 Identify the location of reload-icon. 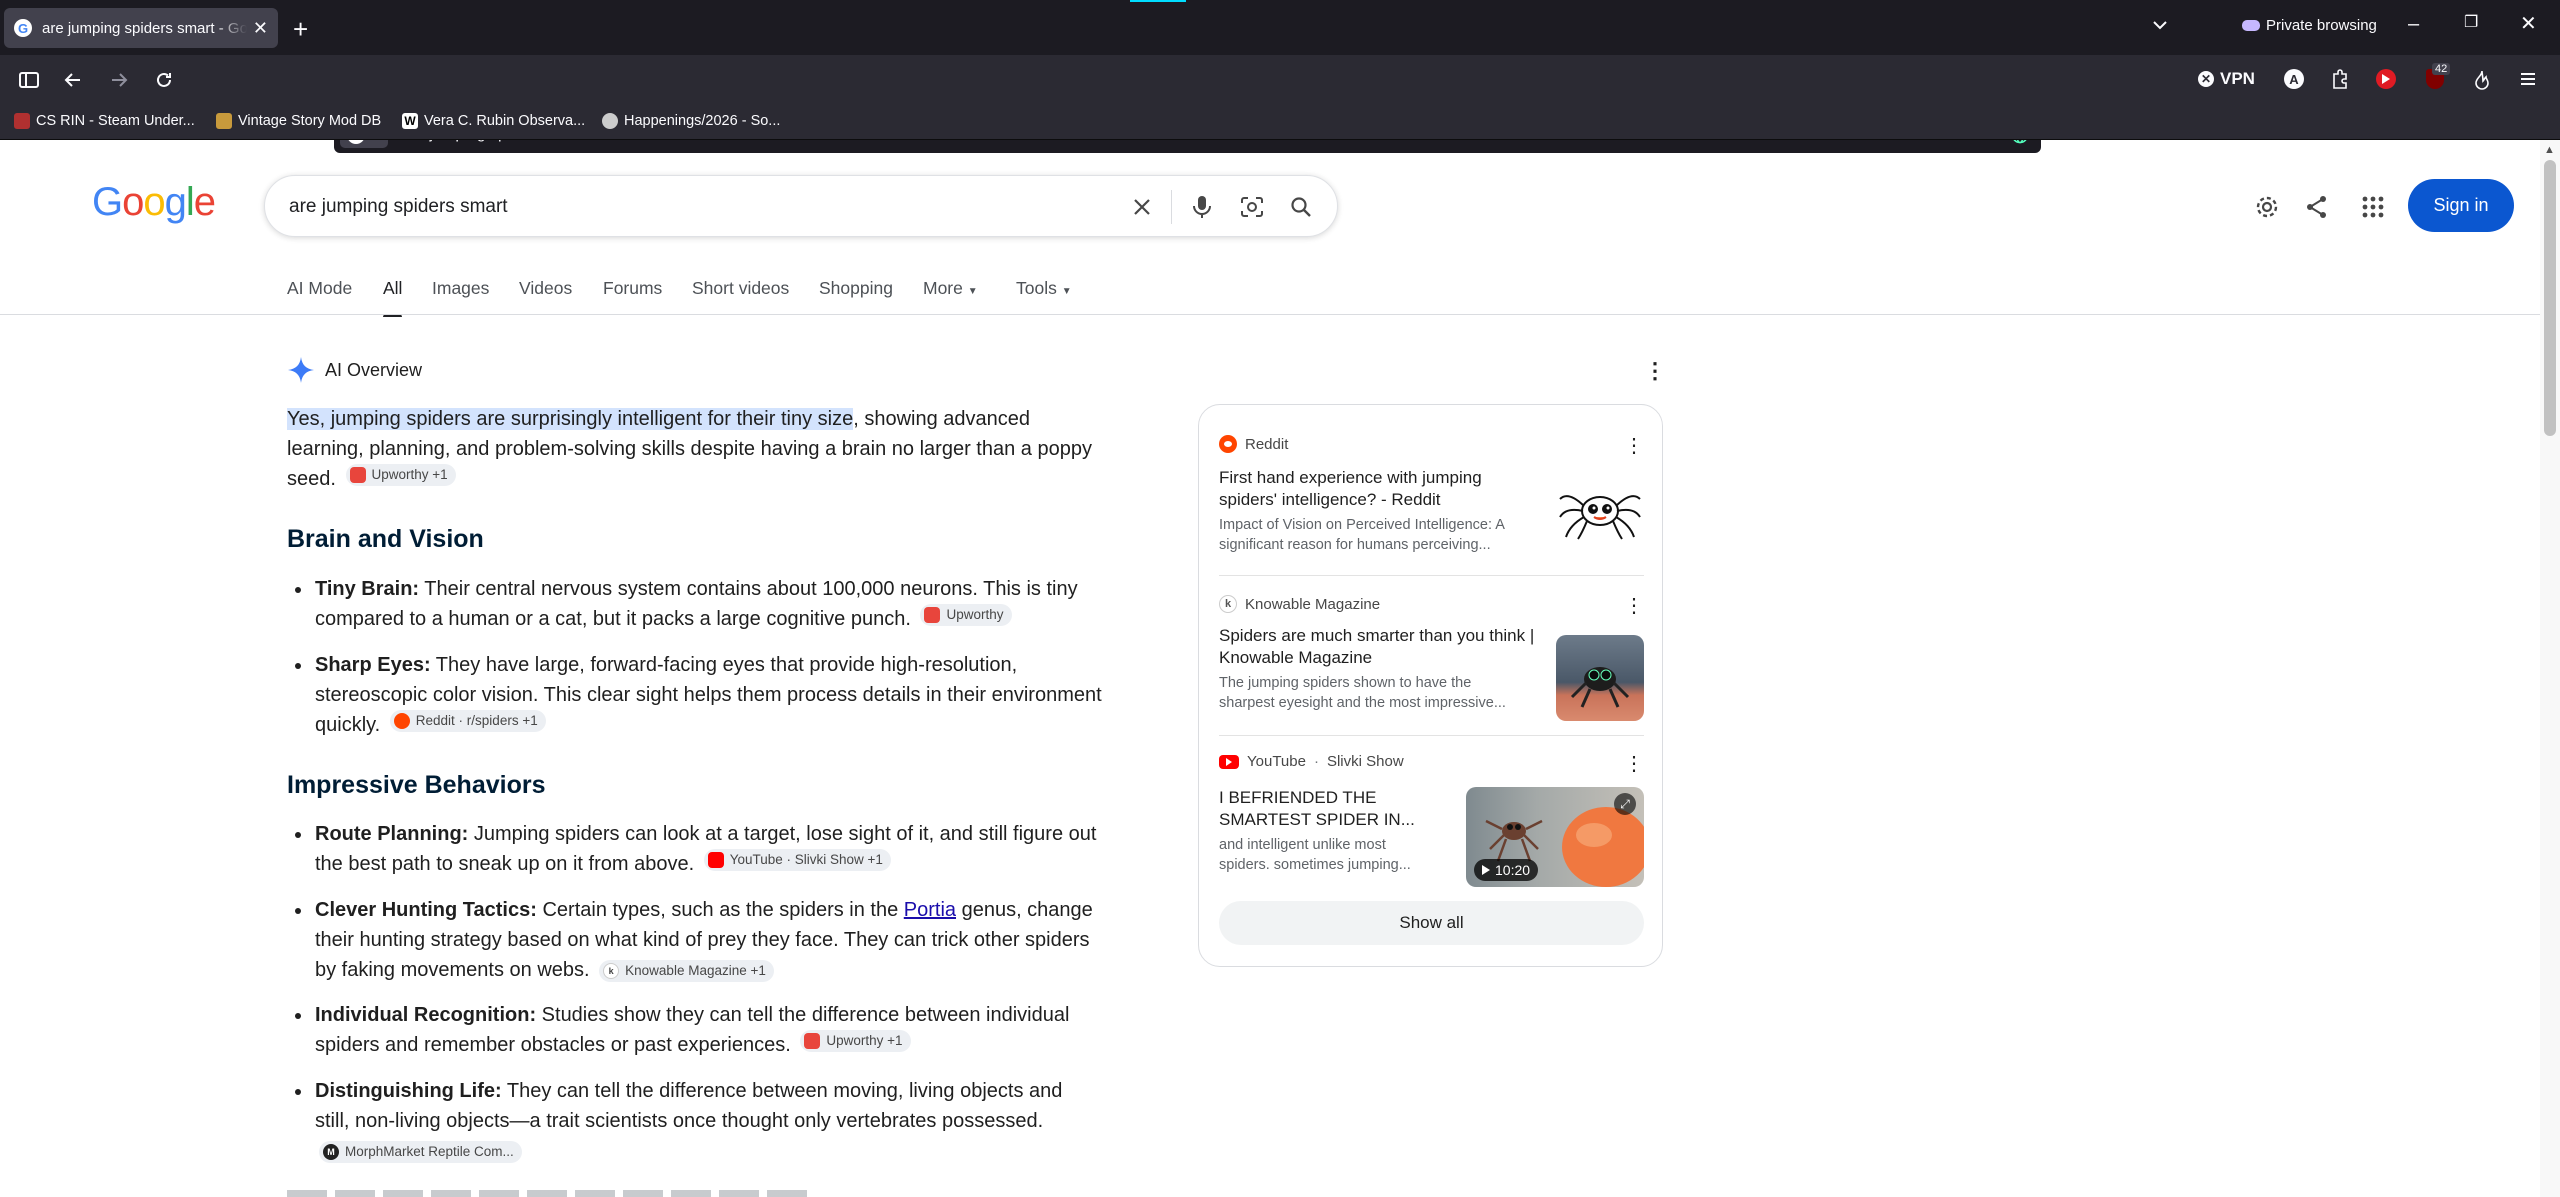
(164, 80).